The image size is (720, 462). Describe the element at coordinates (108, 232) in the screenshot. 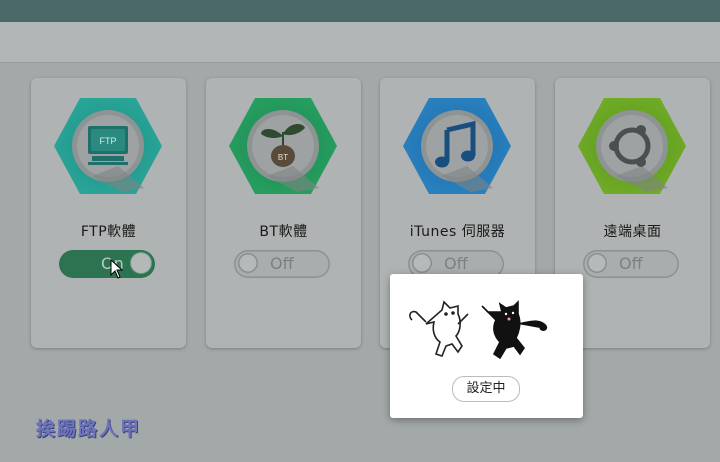

I see `app-name: FTP軟體` at that location.